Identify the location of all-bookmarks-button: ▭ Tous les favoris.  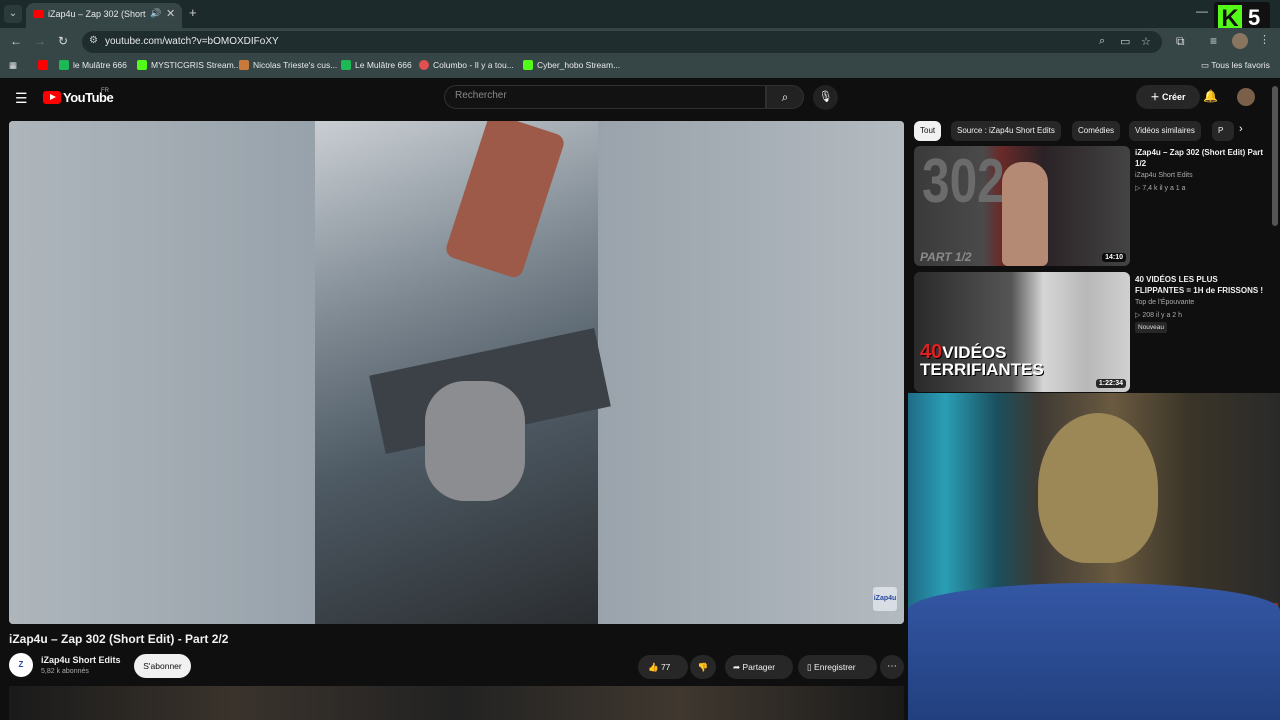
(1235, 65).